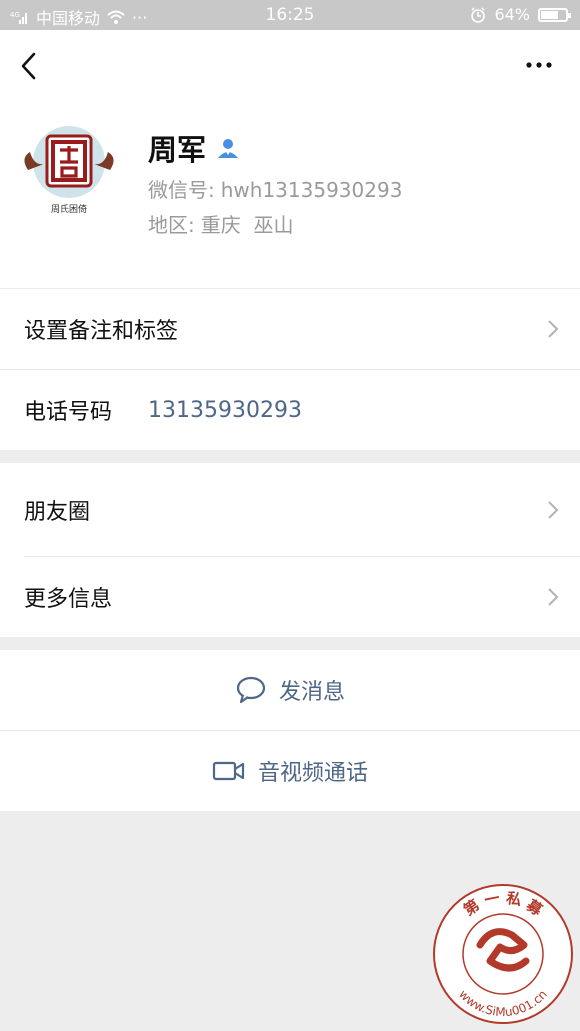 The image size is (580, 1031). Describe the element at coordinates (503, 954) in the screenshot. I see `watermark-logo: 第 一 私 募 www.SiMu001.cn` at that location.